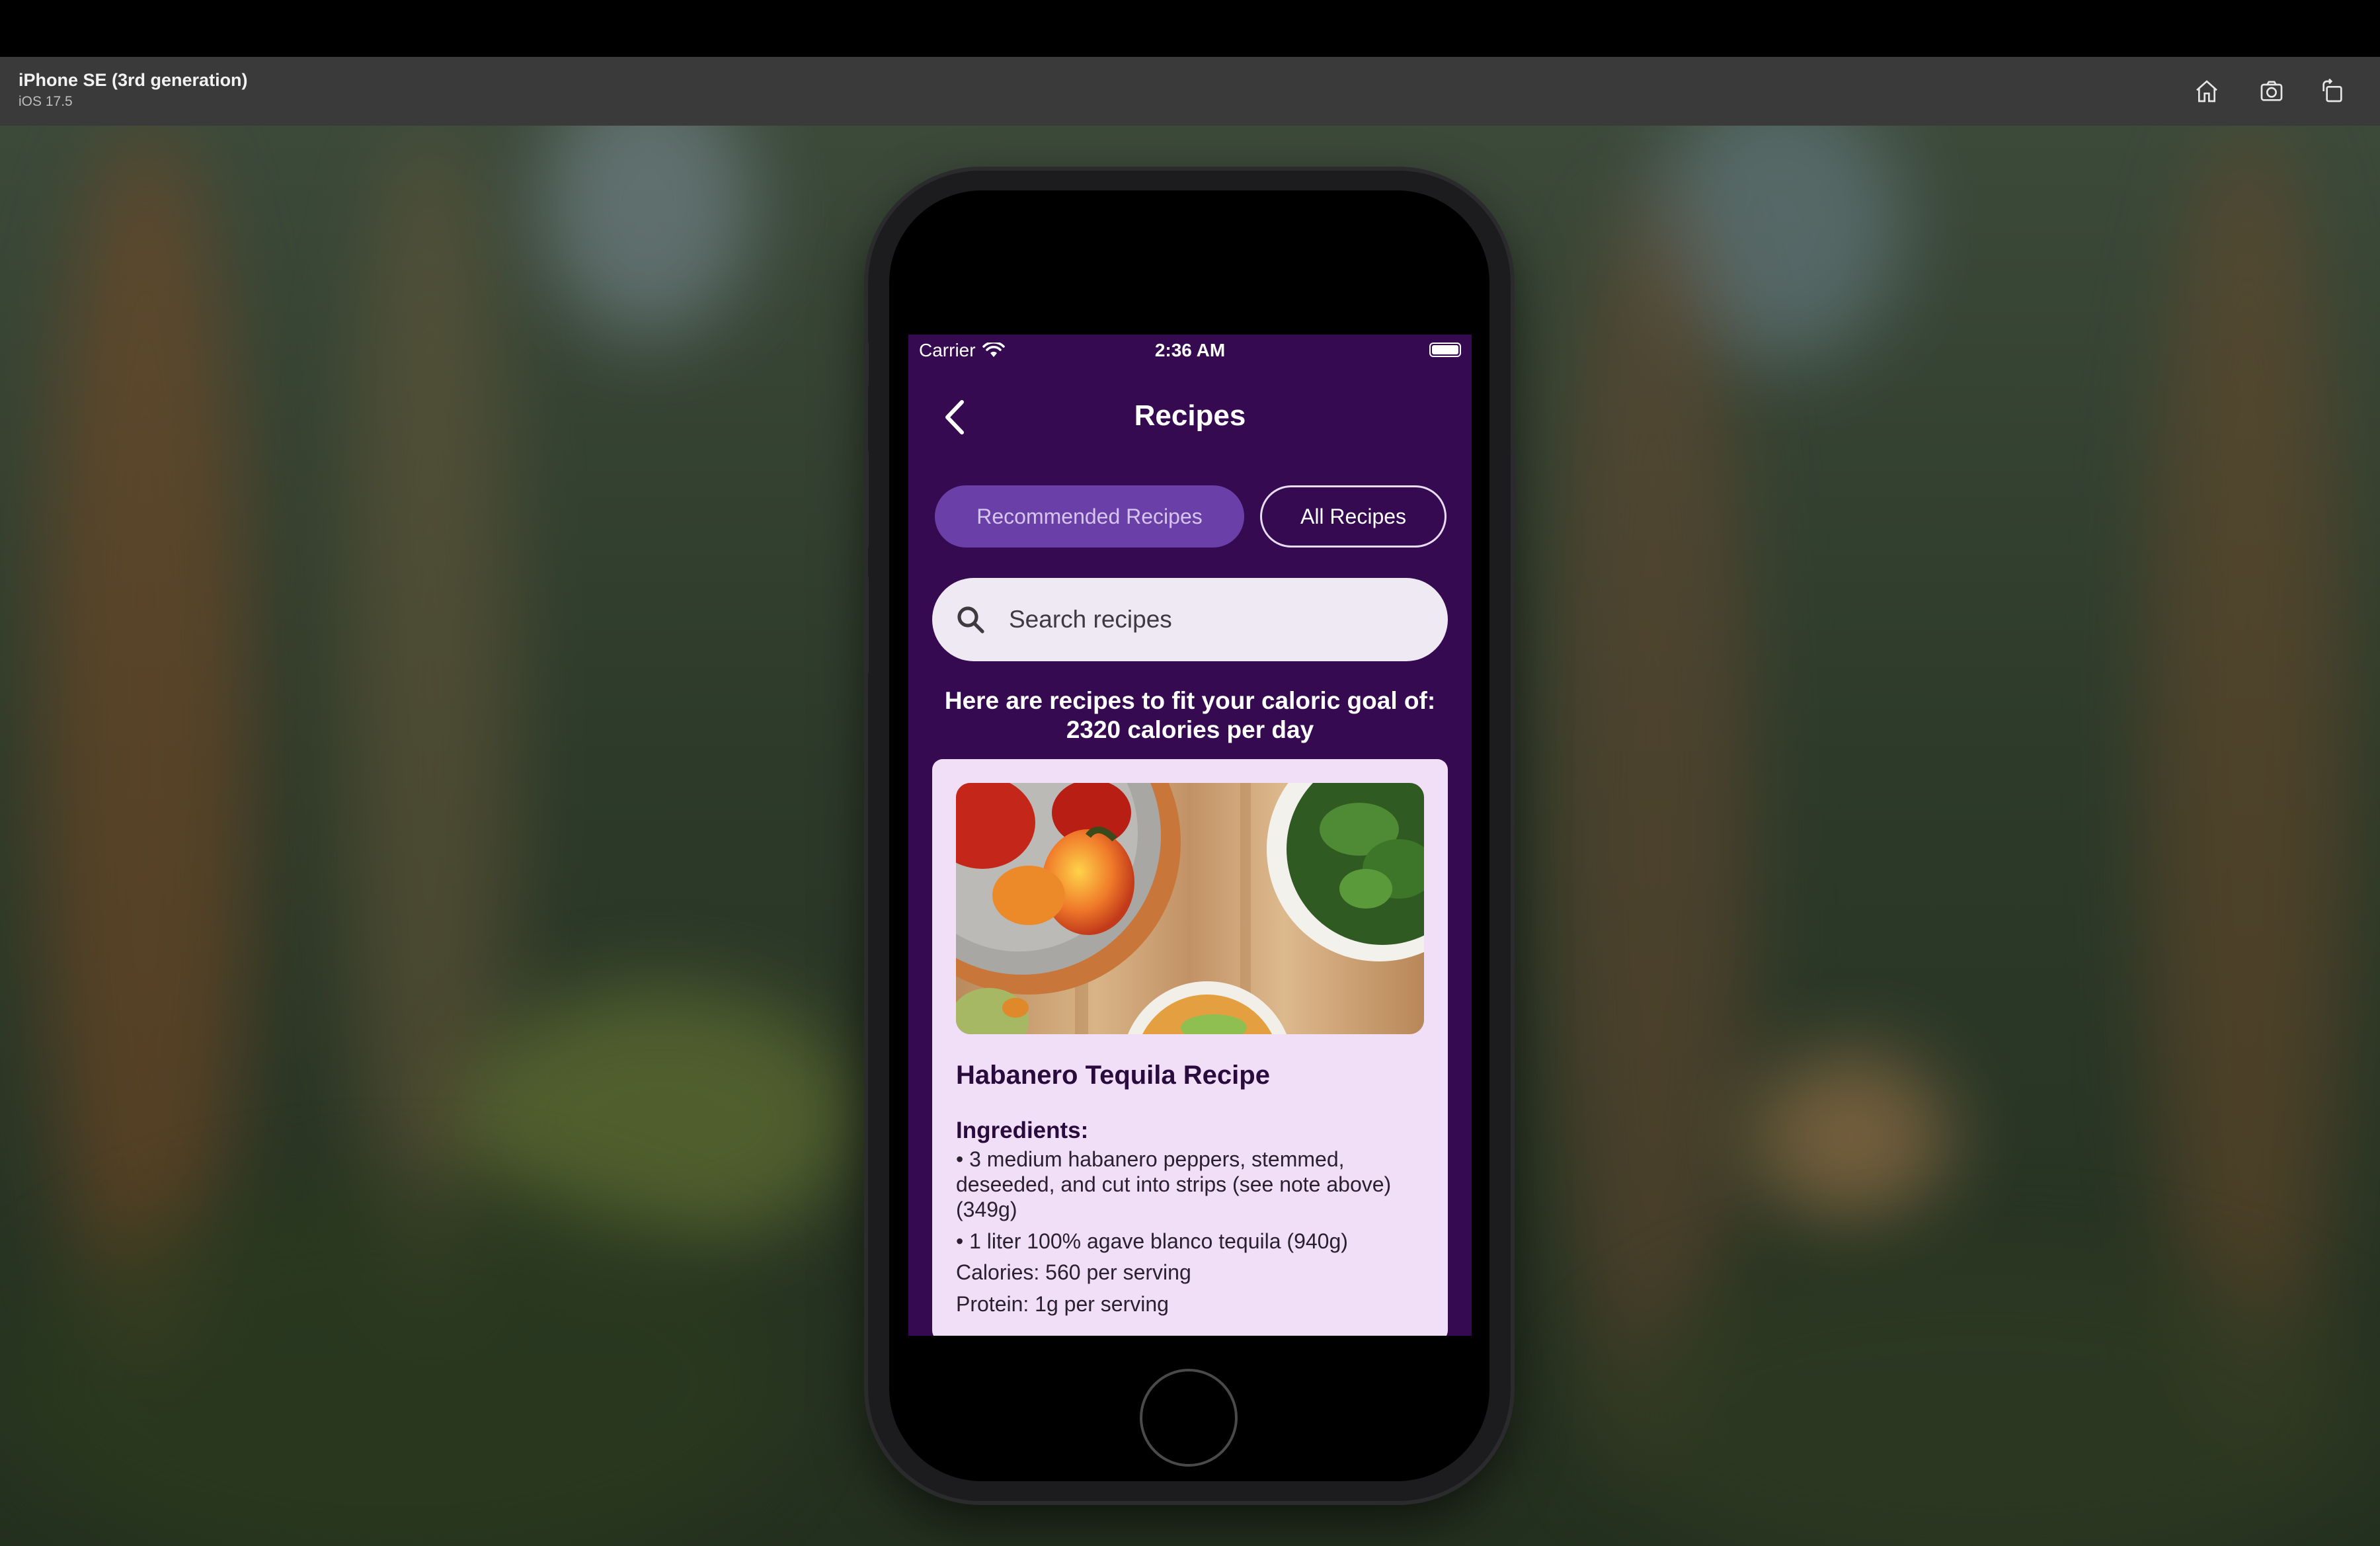 This screenshot has height=1546, width=2380. What do you see at coordinates (1513, 499) in the screenshot?
I see `power-button` at bounding box center [1513, 499].